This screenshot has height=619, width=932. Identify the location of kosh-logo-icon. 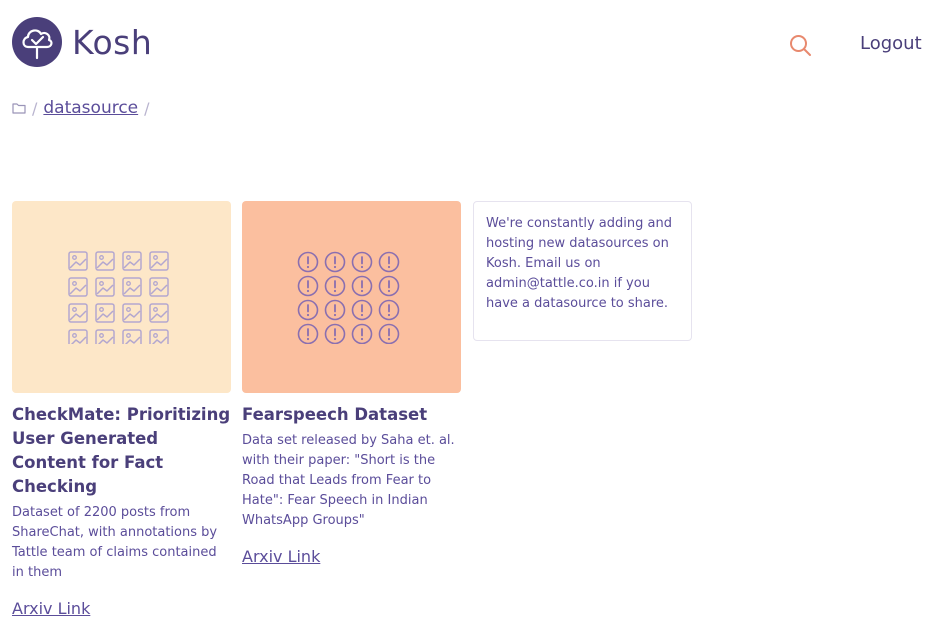
(37, 42).